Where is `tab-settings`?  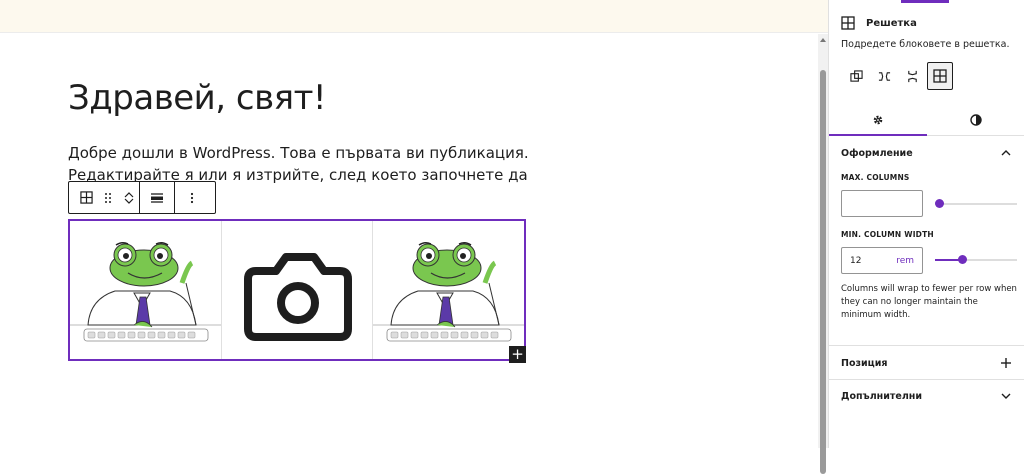
tab-settings is located at coordinates (878, 120).